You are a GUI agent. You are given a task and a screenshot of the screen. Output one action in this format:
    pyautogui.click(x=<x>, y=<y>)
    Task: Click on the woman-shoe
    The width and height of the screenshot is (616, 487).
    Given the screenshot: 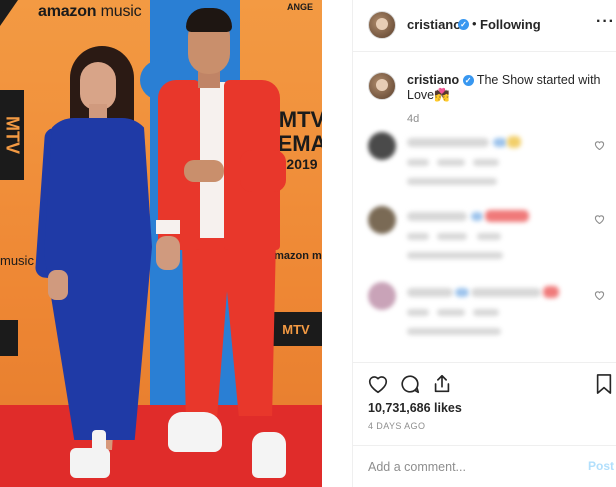 What is the action you would take?
    pyautogui.click(x=90, y=463)
    